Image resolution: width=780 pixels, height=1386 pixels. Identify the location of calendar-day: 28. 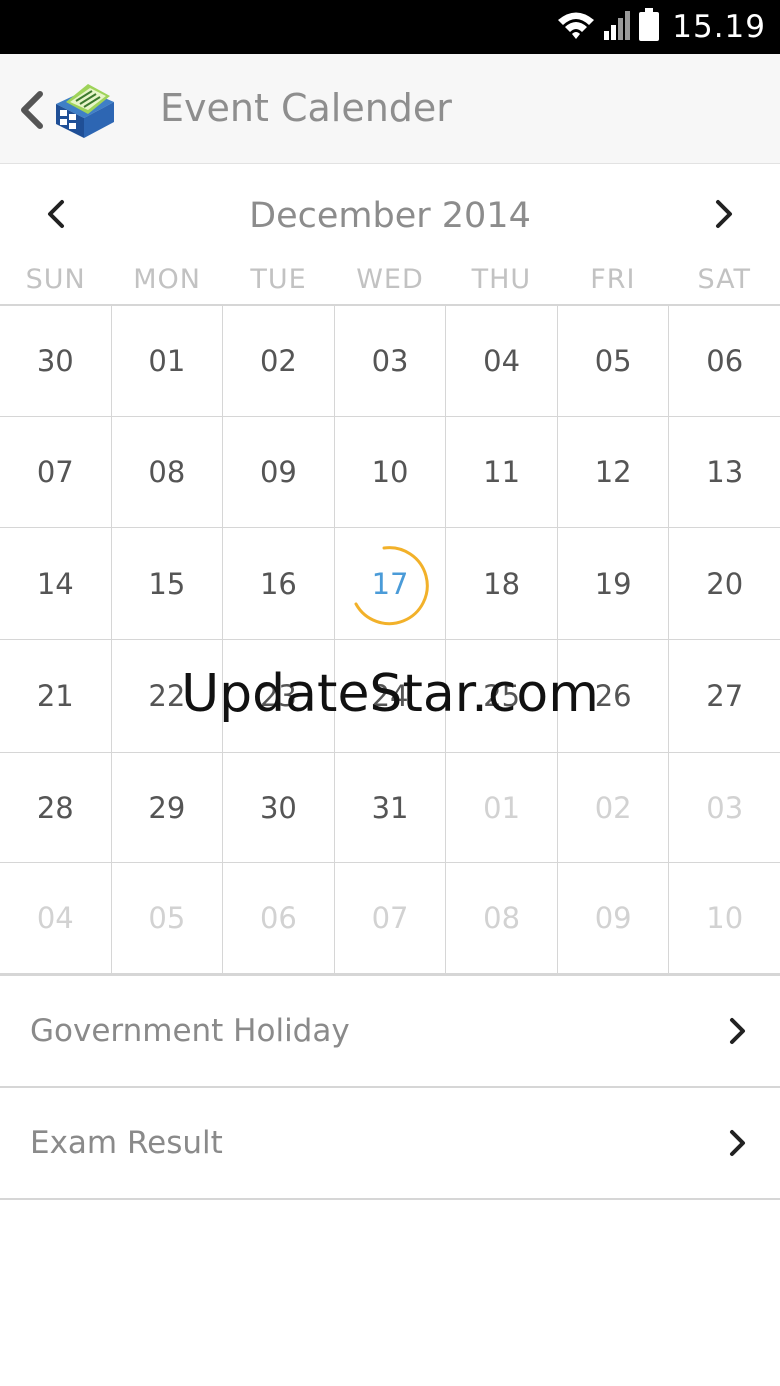
(56, 807).